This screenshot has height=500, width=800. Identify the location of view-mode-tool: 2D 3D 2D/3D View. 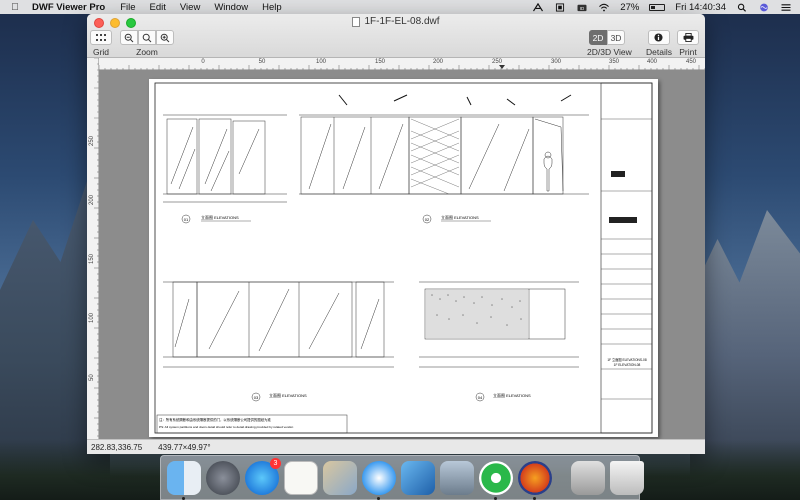
(609, 43).